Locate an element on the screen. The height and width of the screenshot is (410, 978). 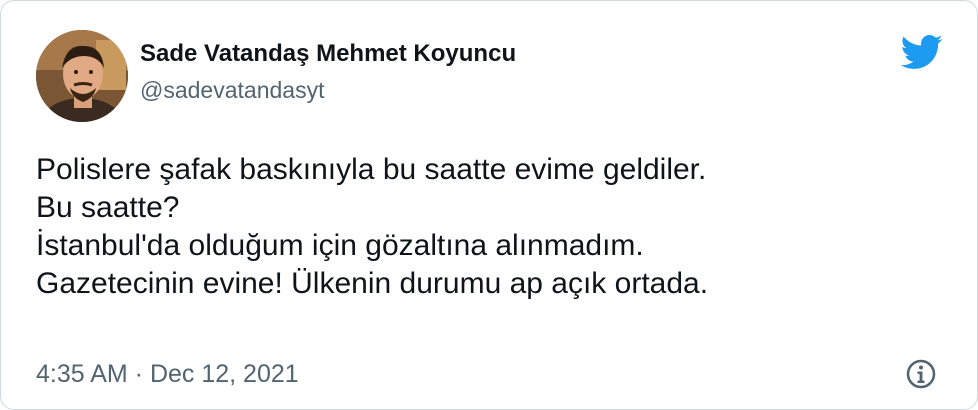
profile-photo is located at coordinates (82, 76).